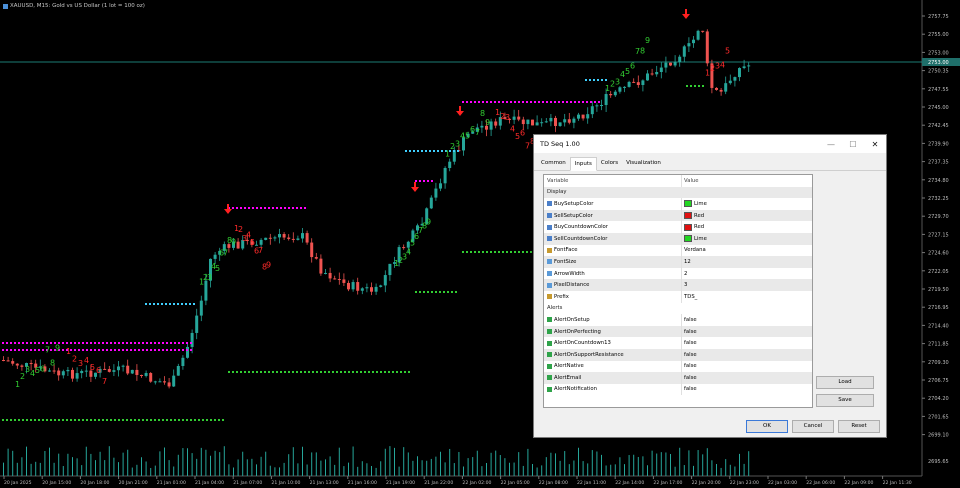  Describe the element at coordinates (678, 285) in the screenshot. I see `param-row-pixeldistance: PixelDistance 3` at that location.